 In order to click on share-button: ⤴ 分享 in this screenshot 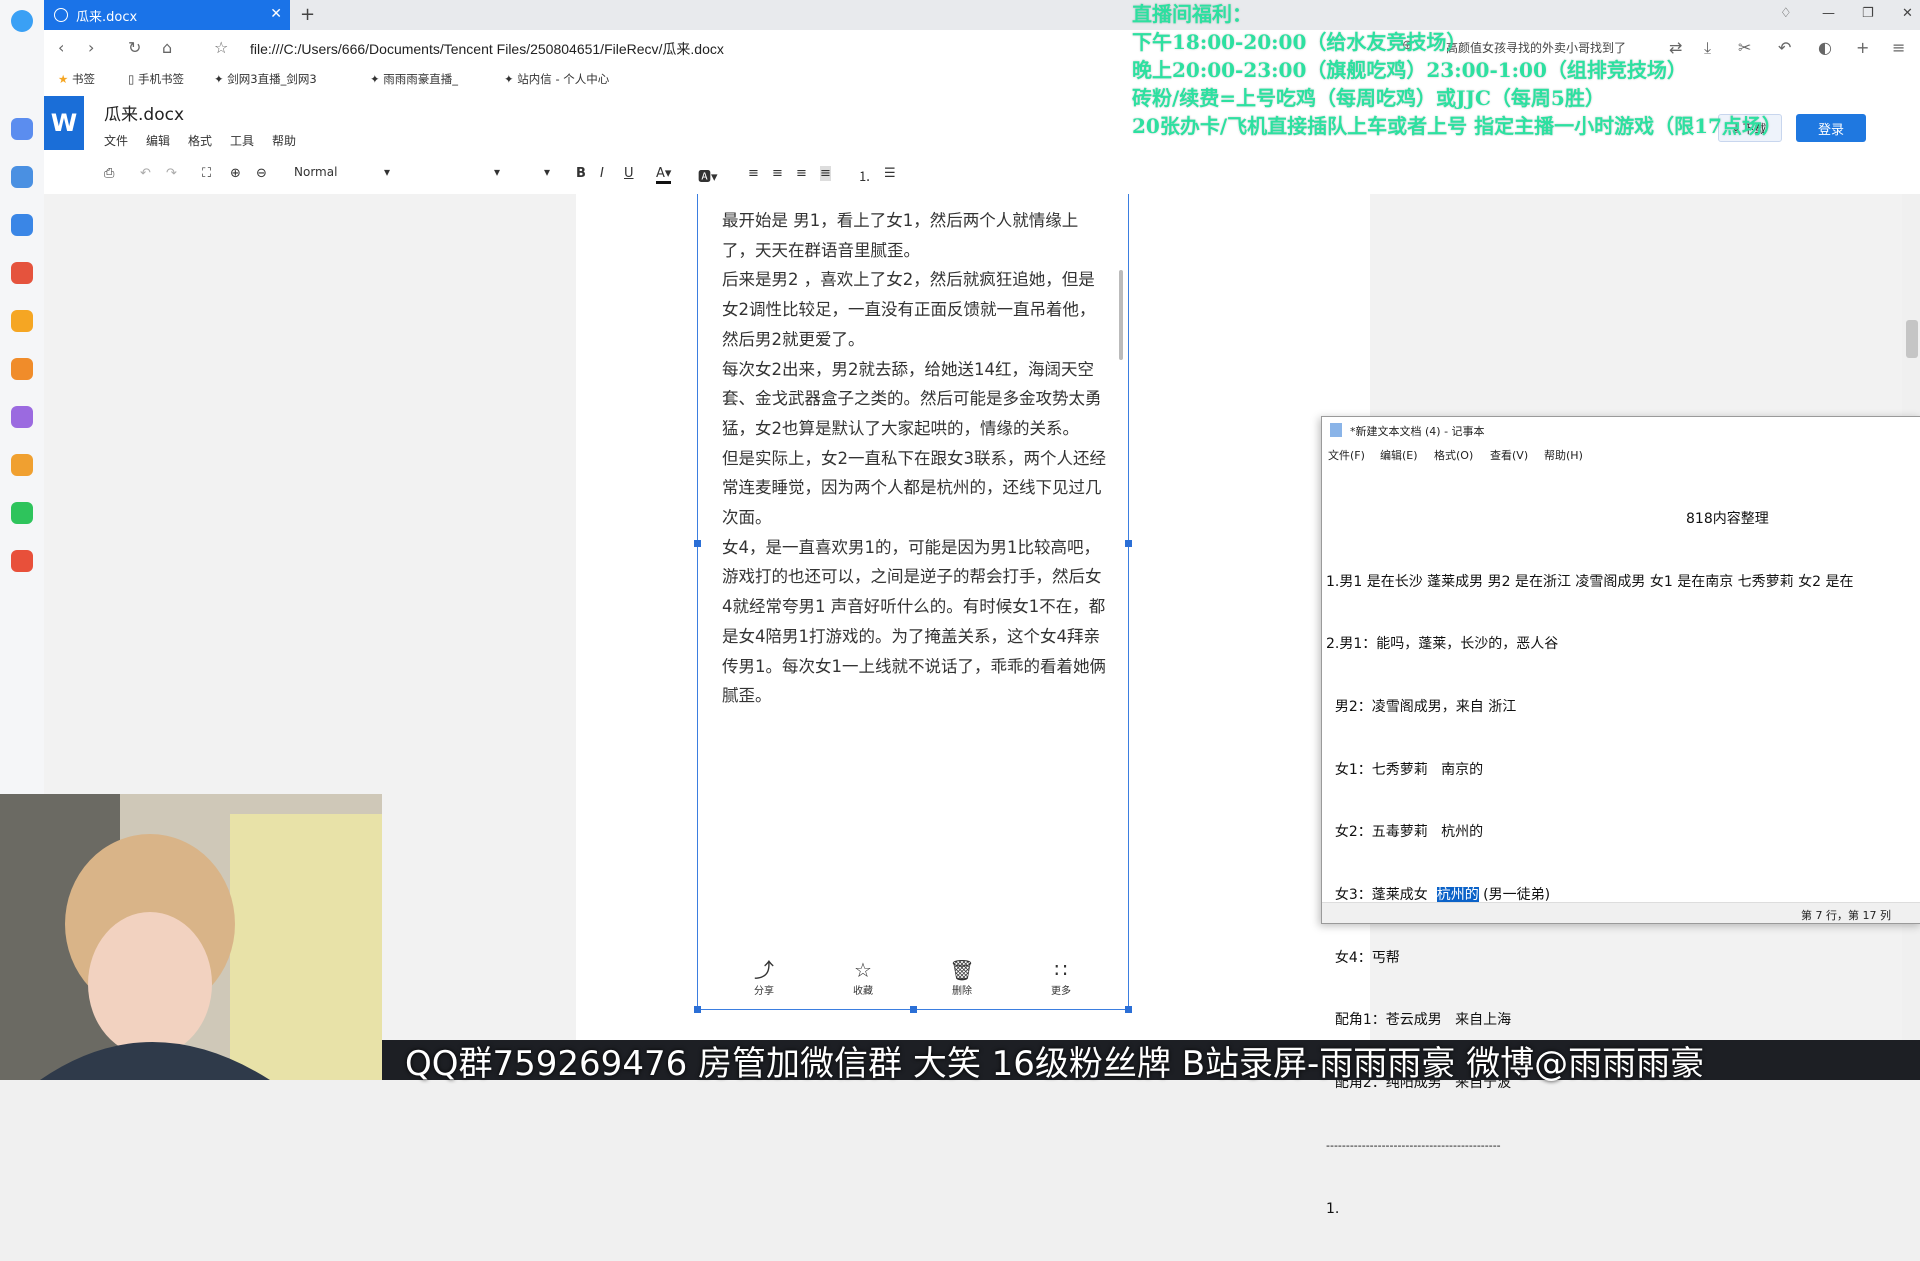, I will do `click(764, 977)`.